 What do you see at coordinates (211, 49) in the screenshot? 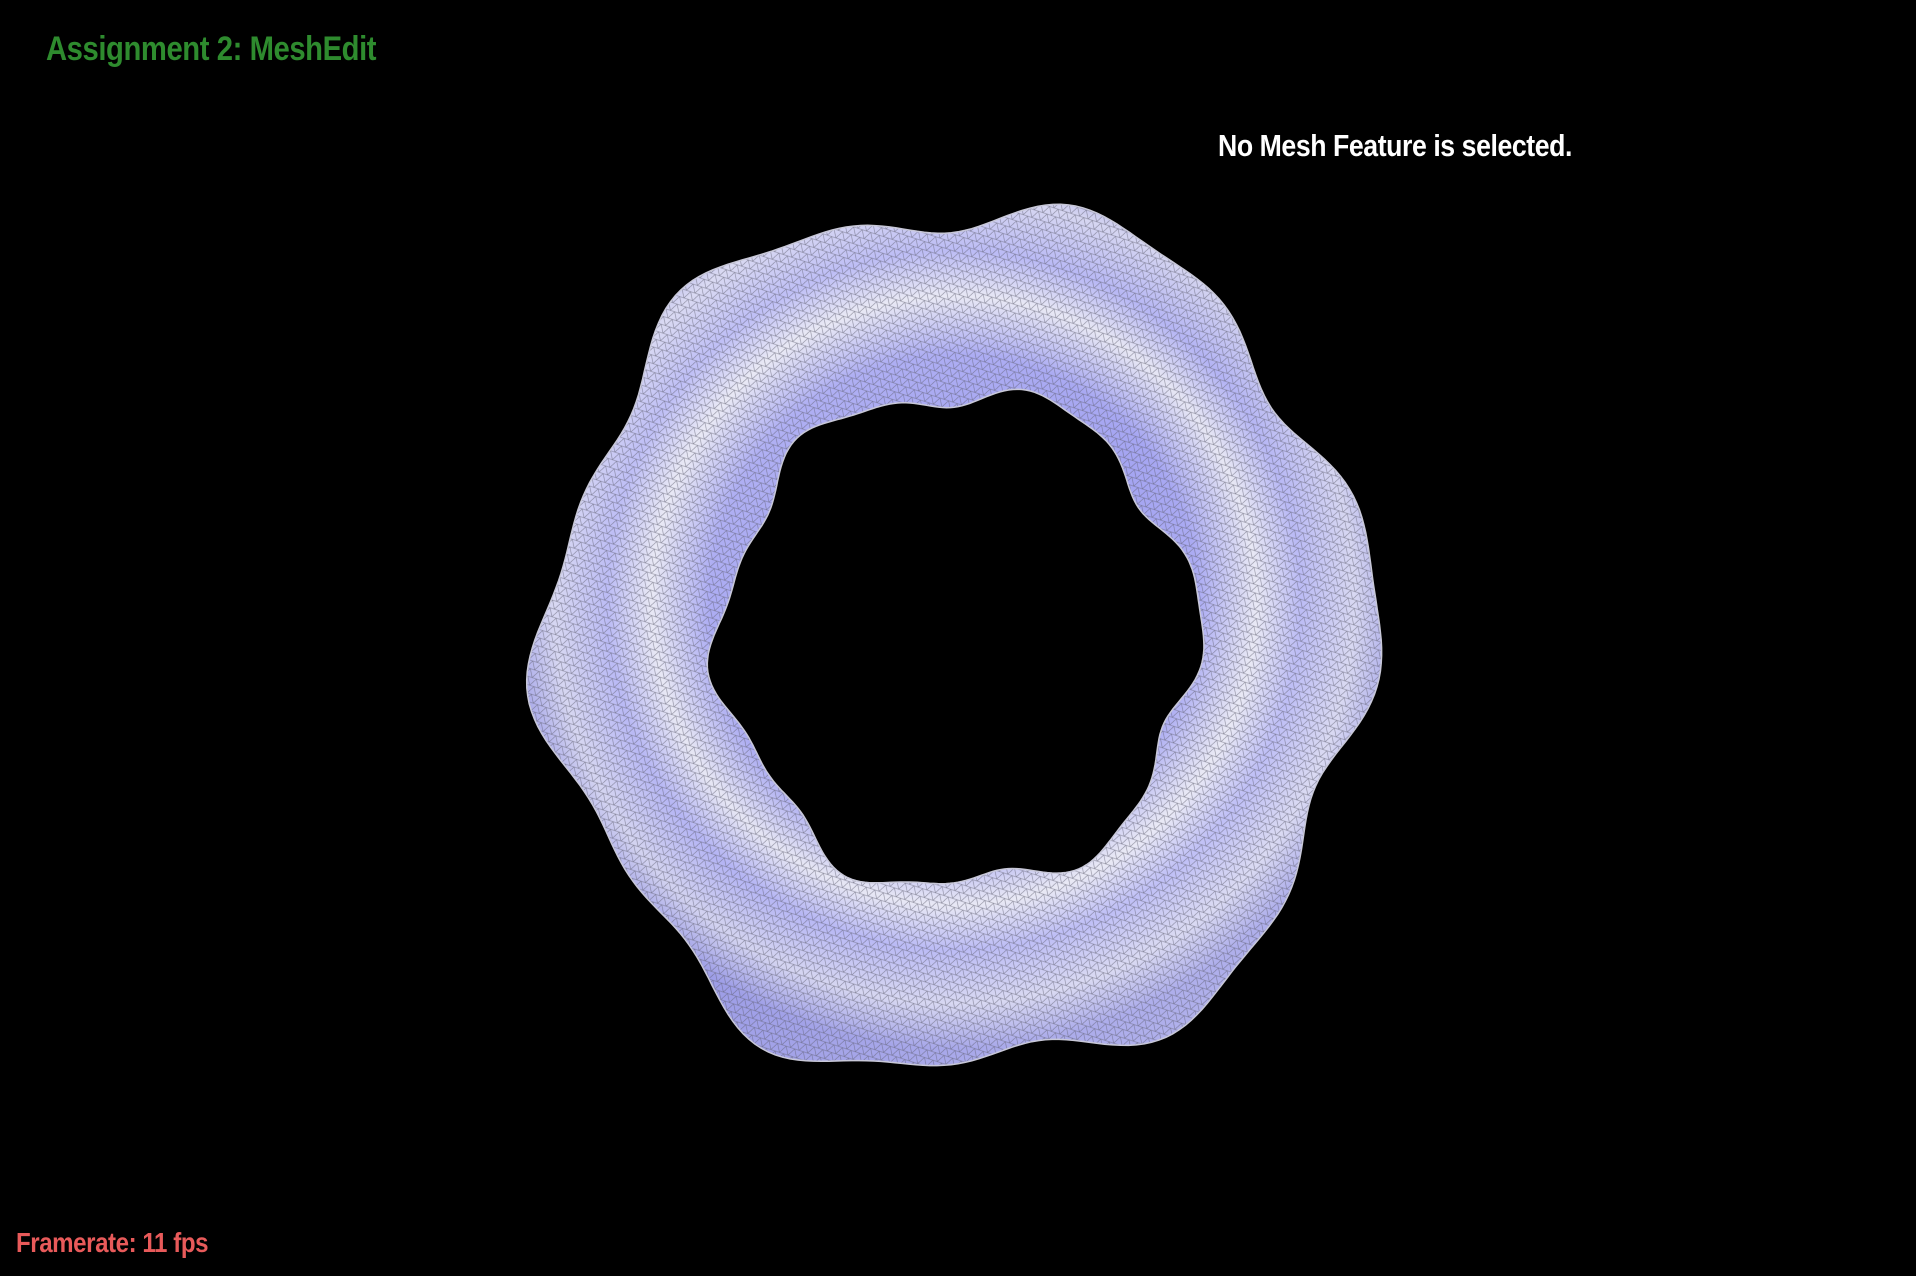
I see `app-title: Assignment 2: MeshEdit` at bounding box center [211, 49].